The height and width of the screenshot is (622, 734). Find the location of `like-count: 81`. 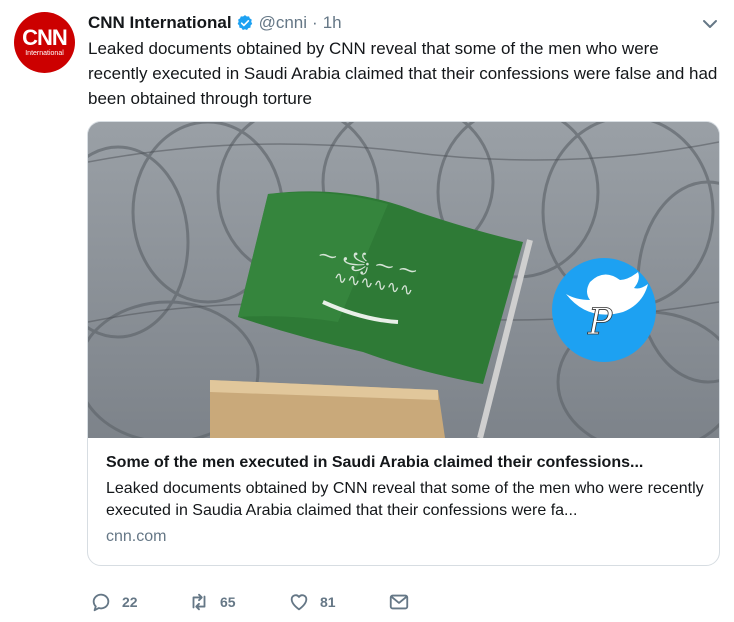

like-count: 81 is located at coordinates (328, 602).